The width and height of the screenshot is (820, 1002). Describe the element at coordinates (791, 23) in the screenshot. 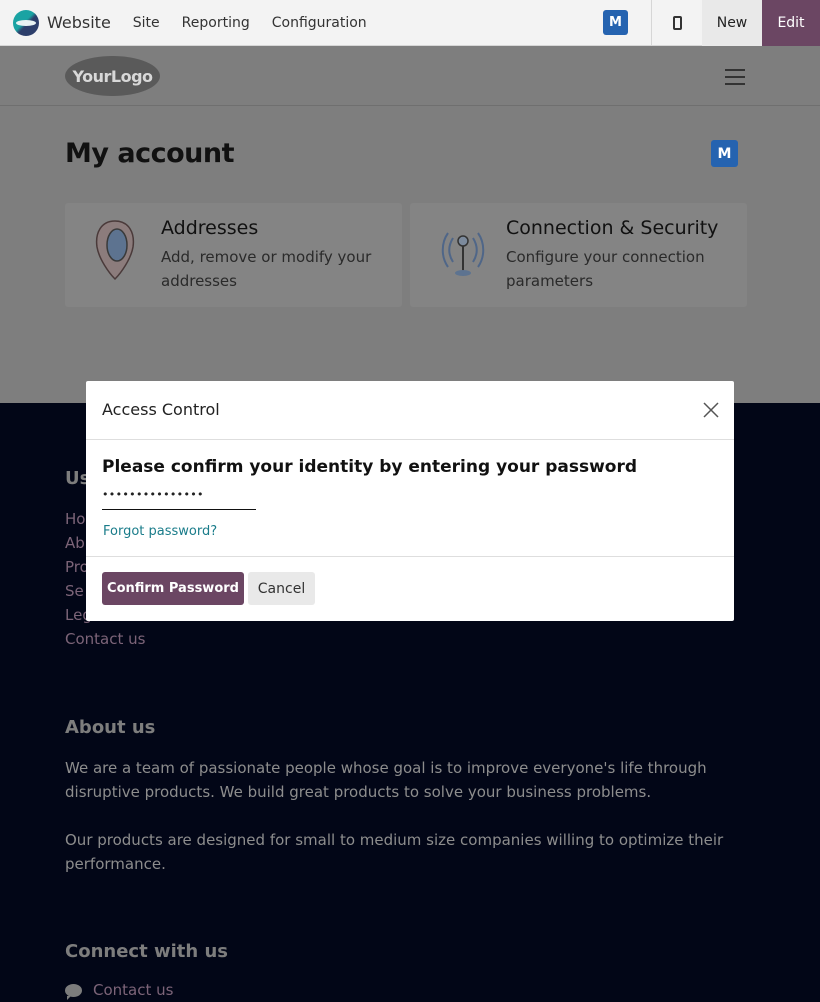

I see `edit-button: Edit` at that location.